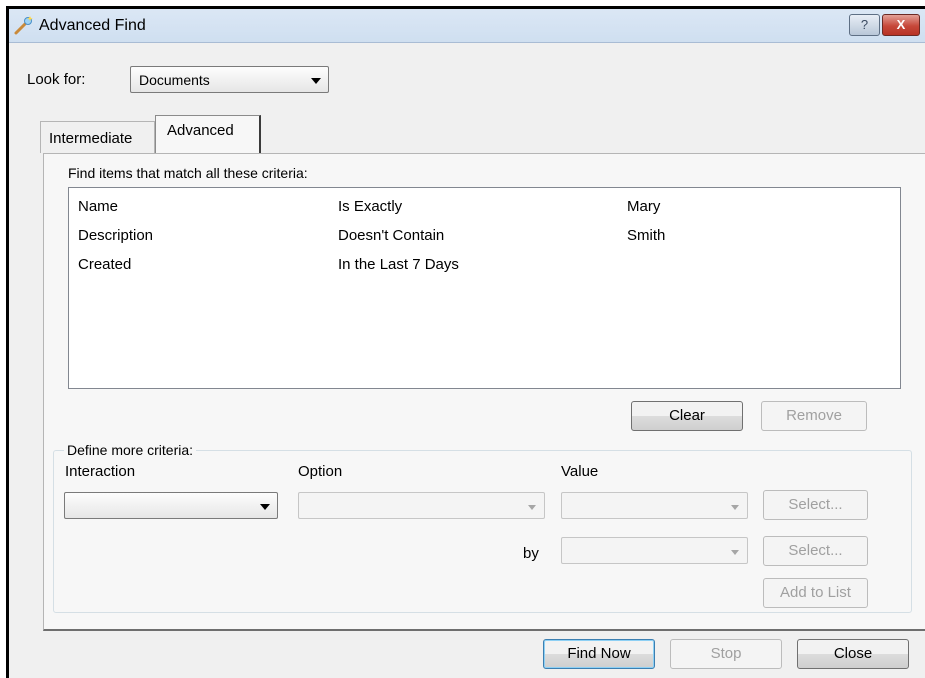 The image size is (925, 678). What do you see at coordinates (208, 135) in the screenshot?
I see `tab-advanced: Advanced` at bounding box center [208, 135].